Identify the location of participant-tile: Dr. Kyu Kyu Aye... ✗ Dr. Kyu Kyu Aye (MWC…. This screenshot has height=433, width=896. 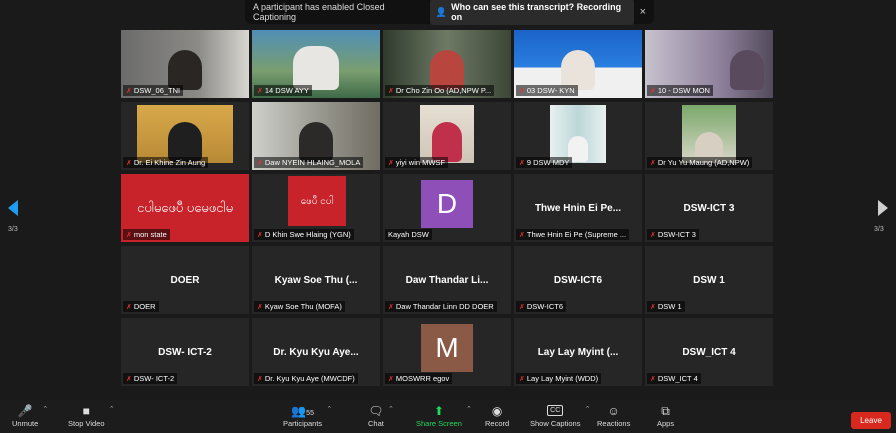
(316, 352).